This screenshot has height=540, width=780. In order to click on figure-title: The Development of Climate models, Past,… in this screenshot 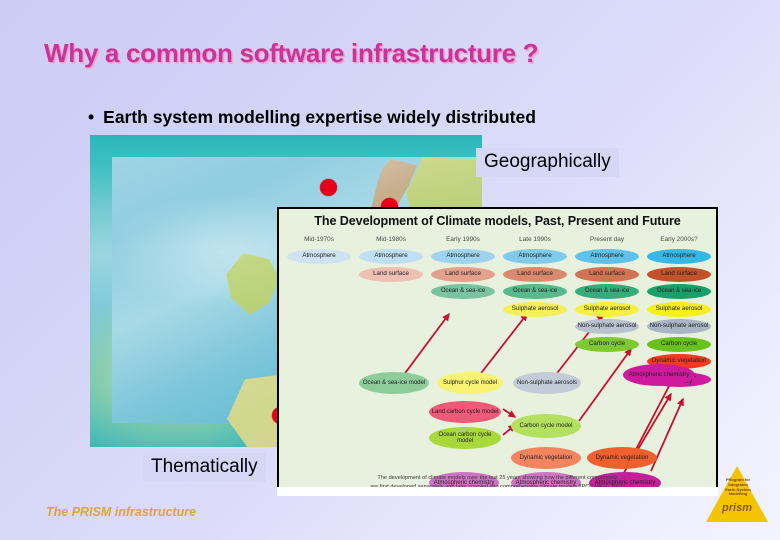, I will do `click(497, 221)`.